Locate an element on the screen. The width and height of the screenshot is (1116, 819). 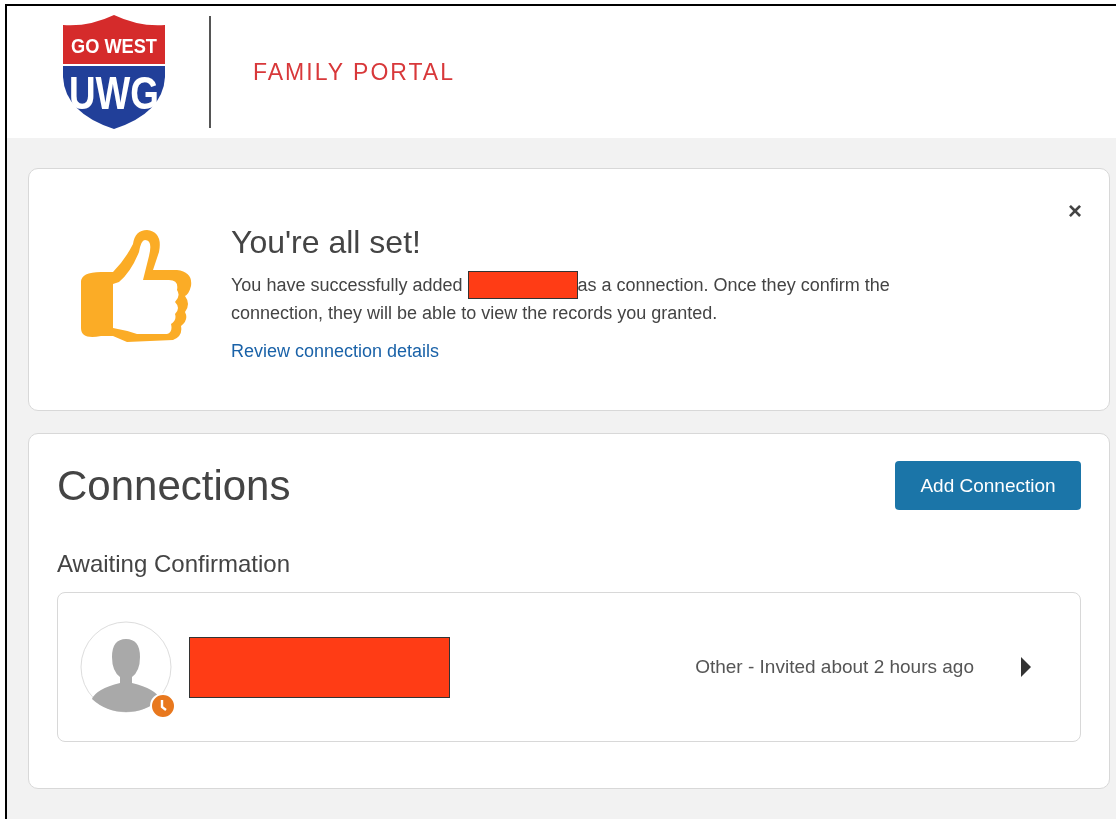
alert-title: You're all set! is located at coordinates (326, 242).